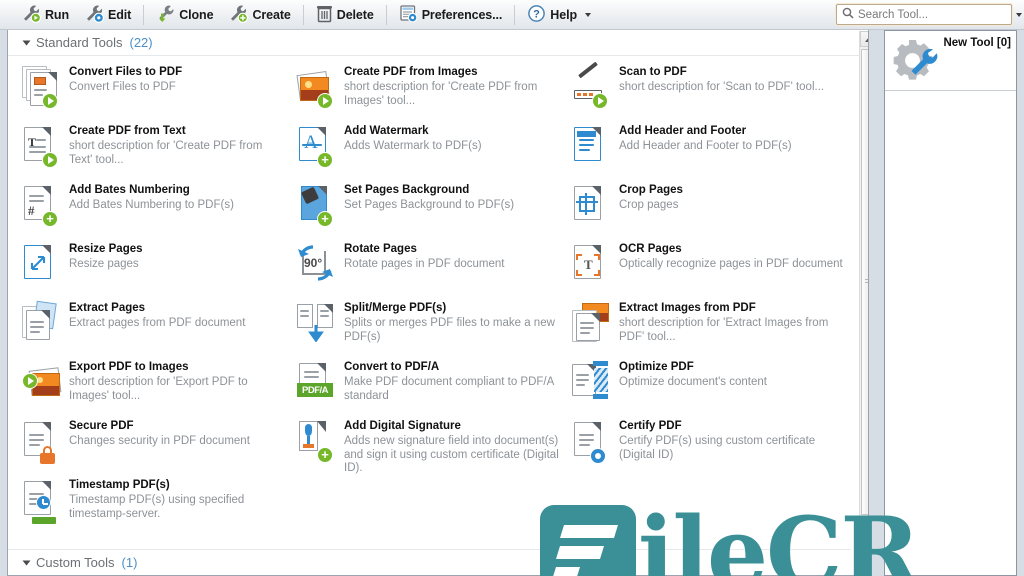 This screenshot has height=576, width=1024. Describe the element at coordinates (591, 206) in the screenshot. I see `crop-pages-icon` at that location.